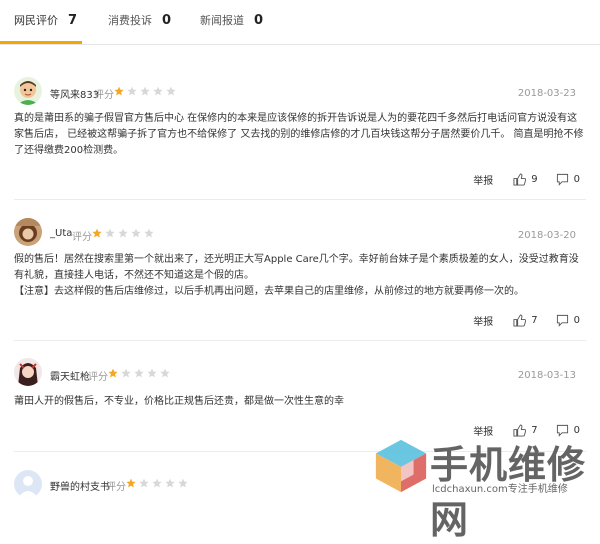 The height and width of the screenshot is (544, 600). I want to click on tab-label: 网民评价, so click(36, 20).